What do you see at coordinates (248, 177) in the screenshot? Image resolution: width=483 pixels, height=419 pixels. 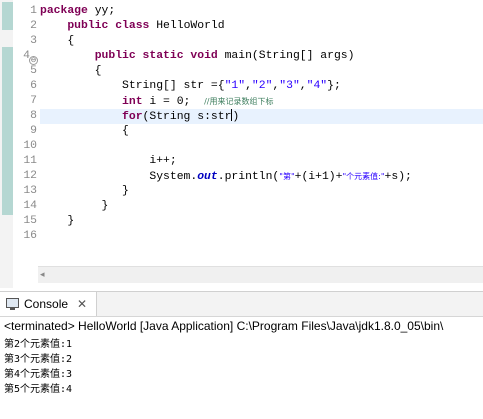 I see `code-text: .println(` at bounding box center [248, 177].